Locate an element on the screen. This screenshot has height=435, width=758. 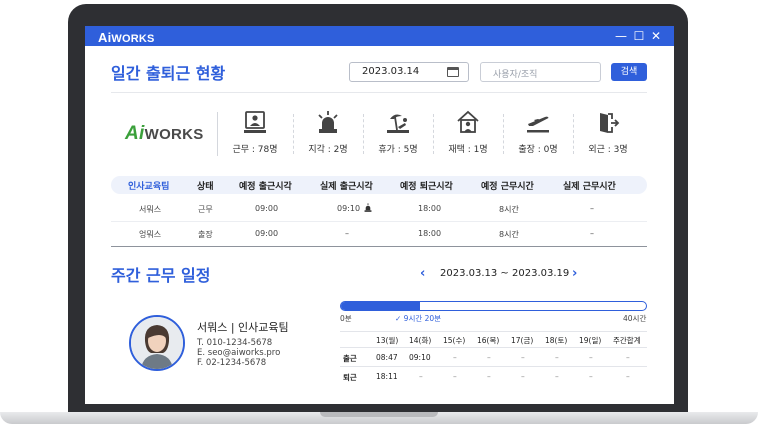
stat-label: 외근 : 3명 is located at coordinates (608, 150).